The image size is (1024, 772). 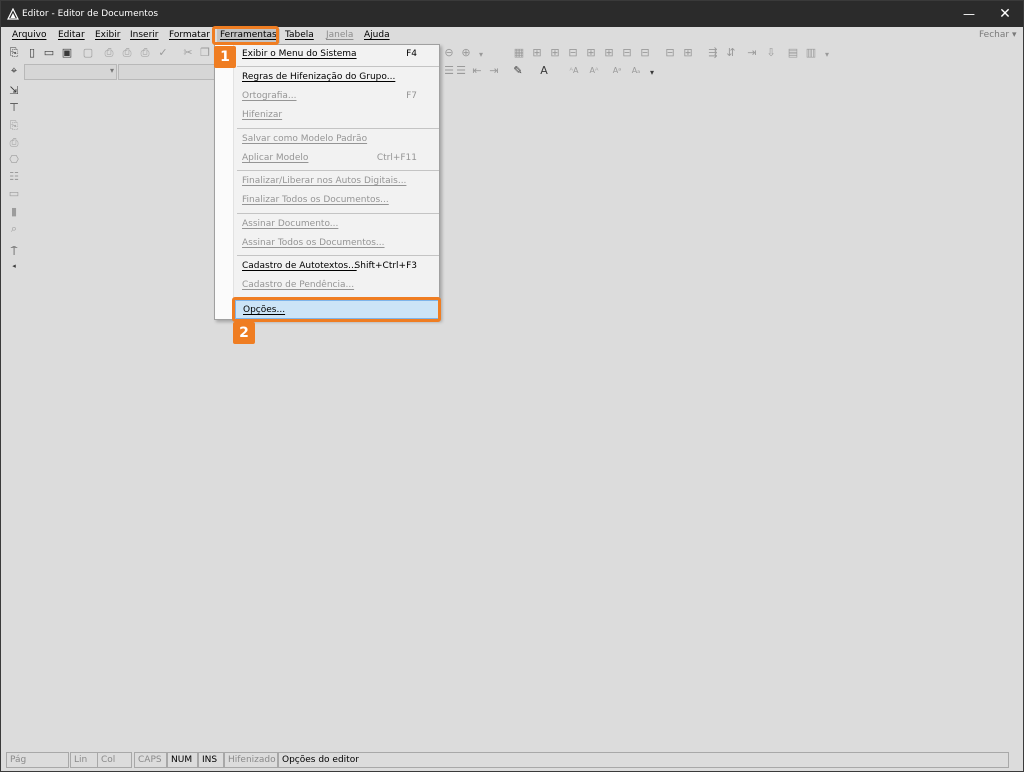 What do you see at coordinates (449, 53) in the screenshot?
I see `zoom-out-icon: ⊖` at bounding box center [449, 53].